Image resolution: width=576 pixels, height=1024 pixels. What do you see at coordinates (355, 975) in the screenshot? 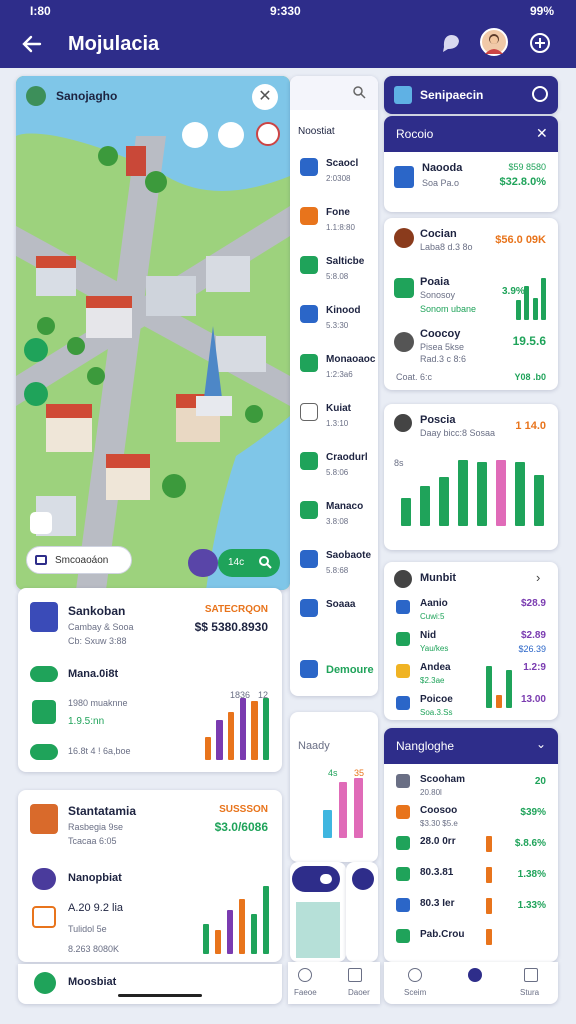
I see `document-icon` at bounding box center [355, 975].